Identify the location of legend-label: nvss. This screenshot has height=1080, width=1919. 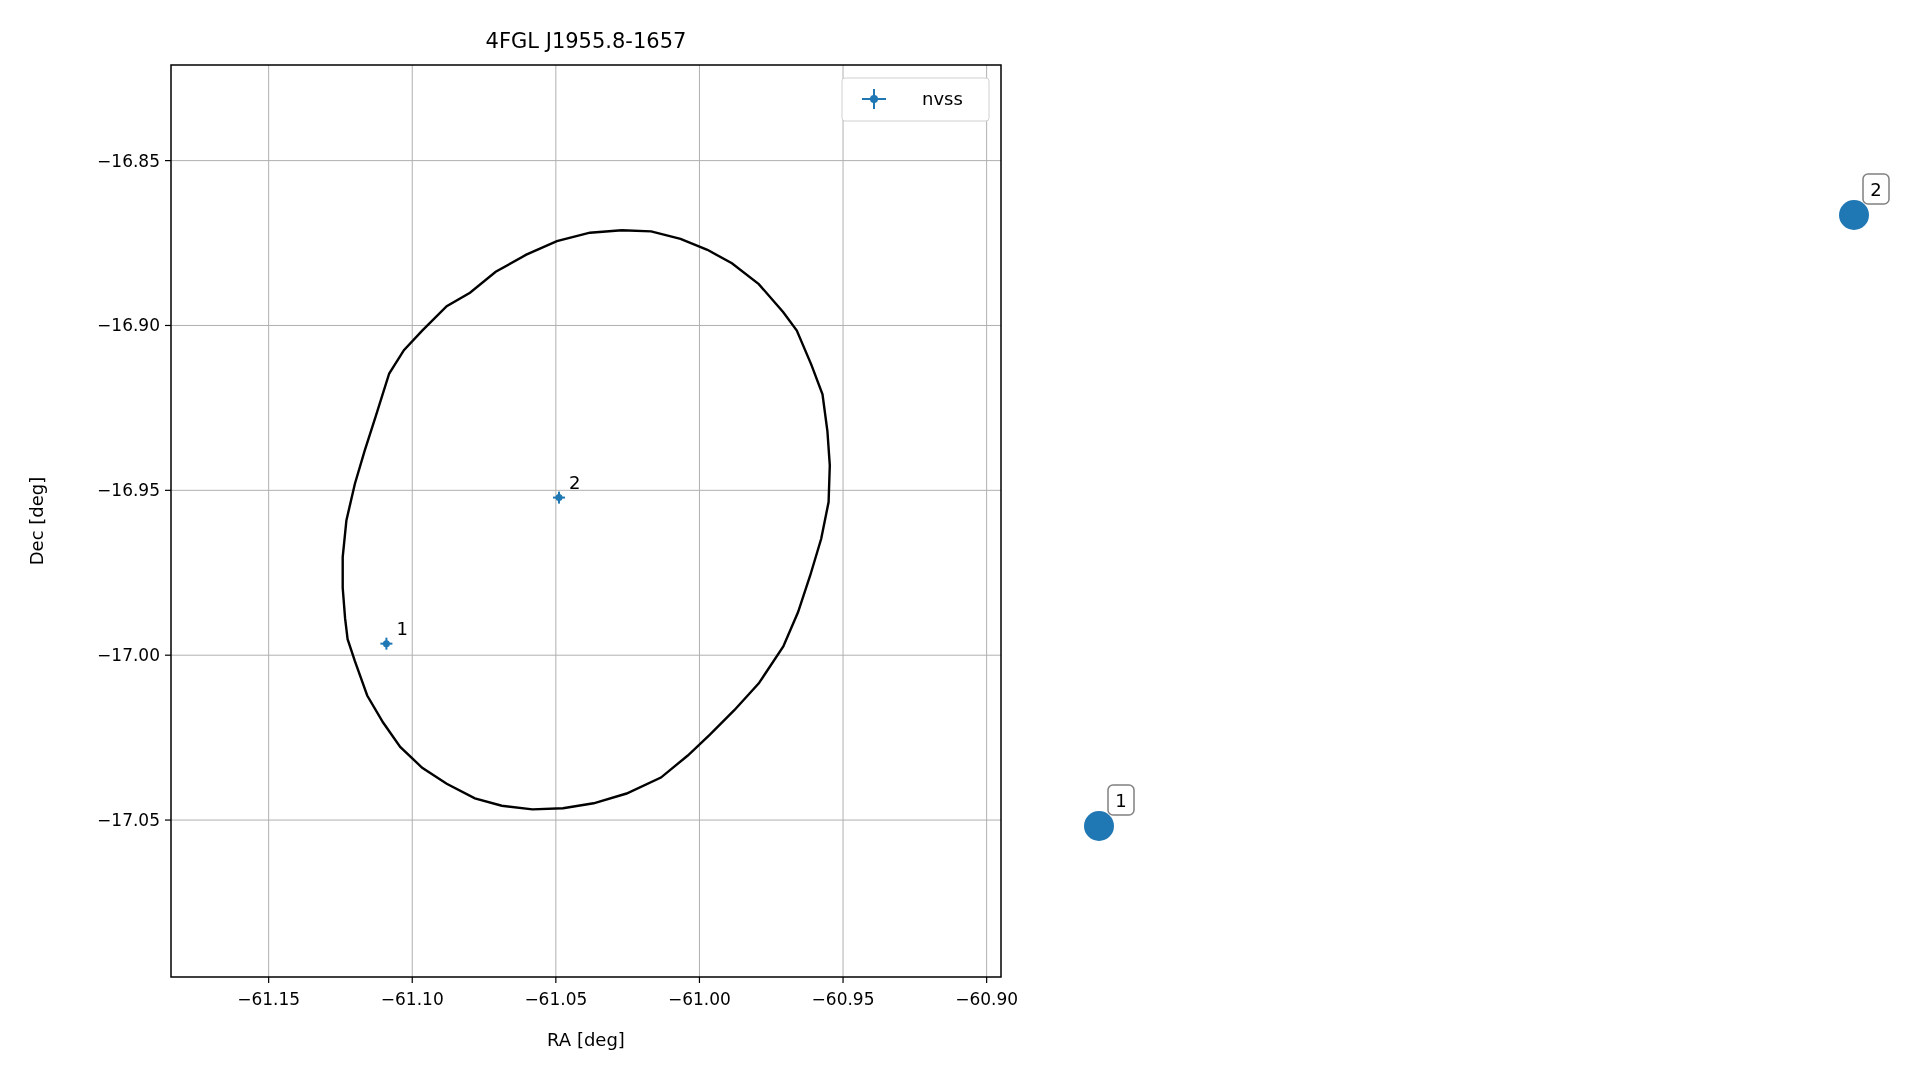
(942, 98).